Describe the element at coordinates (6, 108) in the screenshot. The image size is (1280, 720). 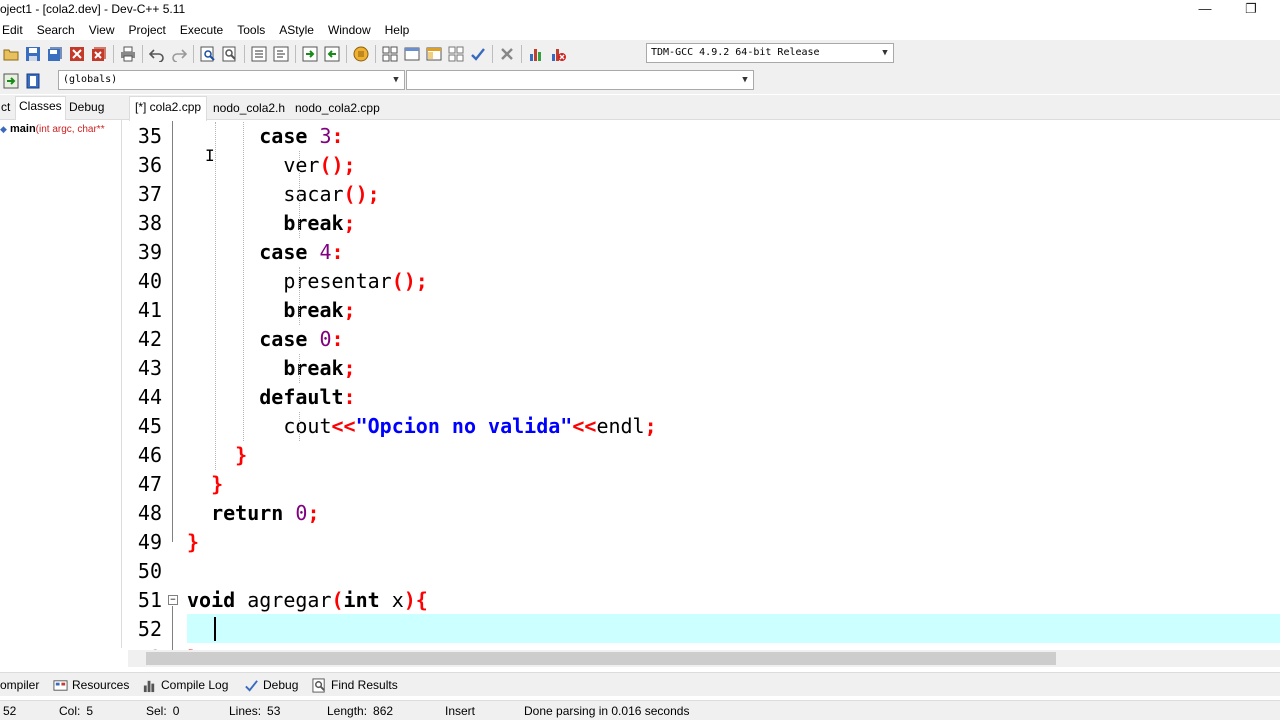
I see `tab-project: ct` at that location.